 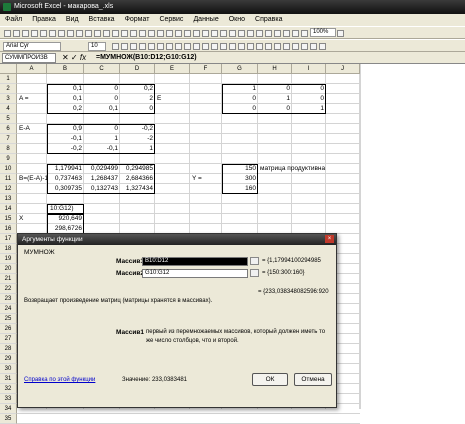 I want to click on row-header: 4, so click(x=8, y=109).